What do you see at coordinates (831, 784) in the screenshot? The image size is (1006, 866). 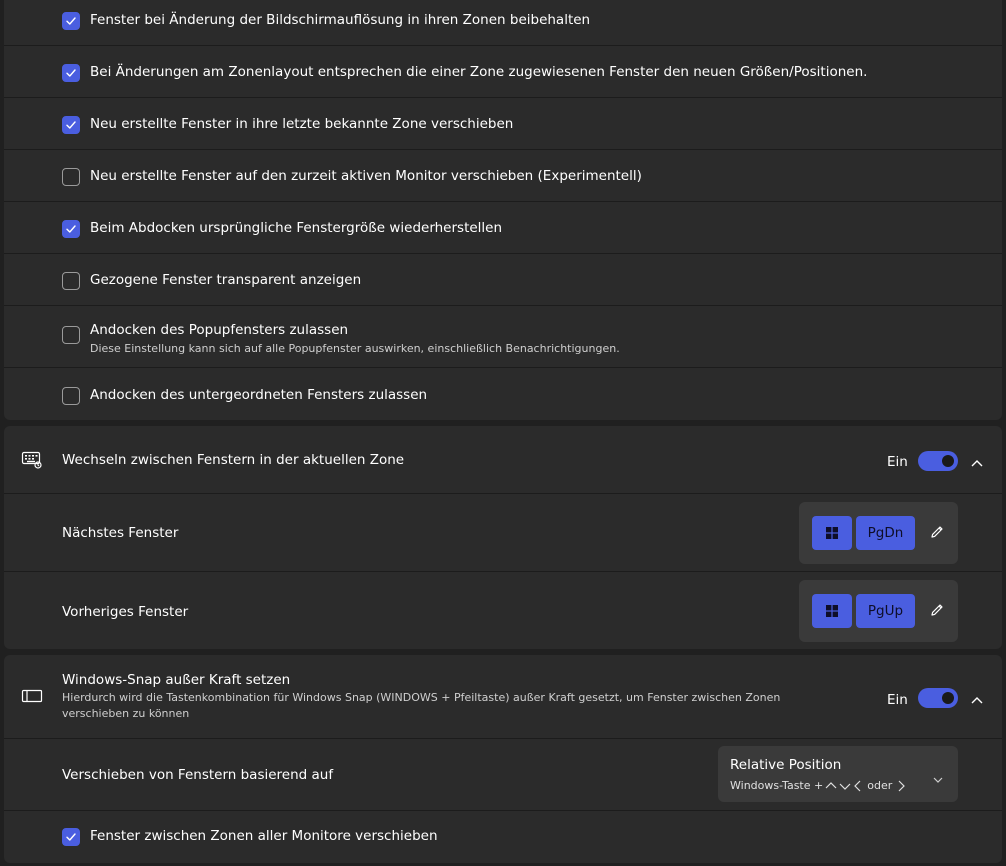 I see `arrow-up-icon` at bounding box center [831, 784].